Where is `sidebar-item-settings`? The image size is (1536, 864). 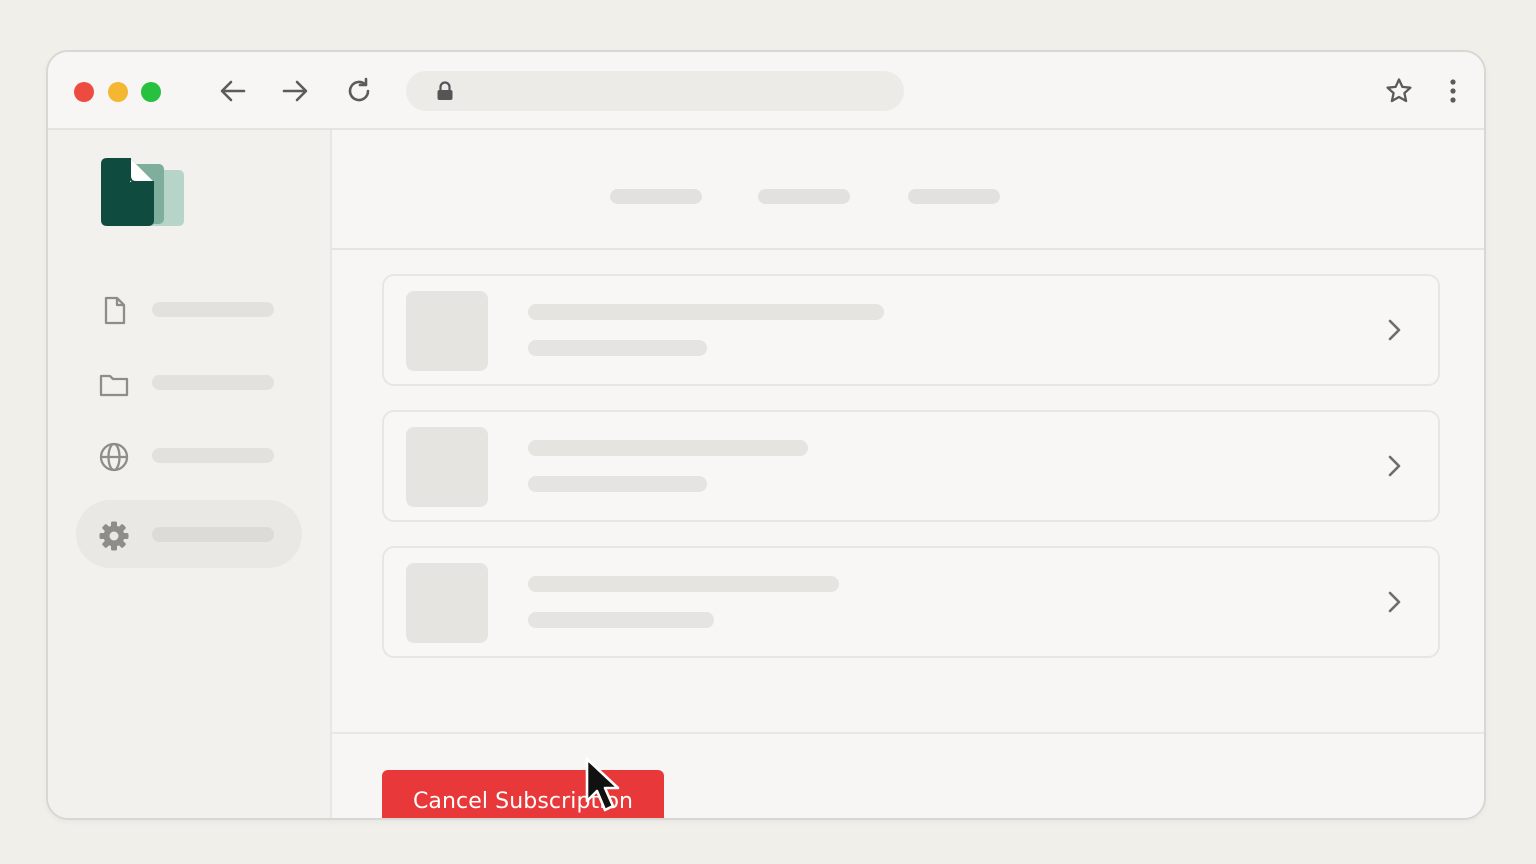 sidebar-item-settings is located at coordinates (189, 534).